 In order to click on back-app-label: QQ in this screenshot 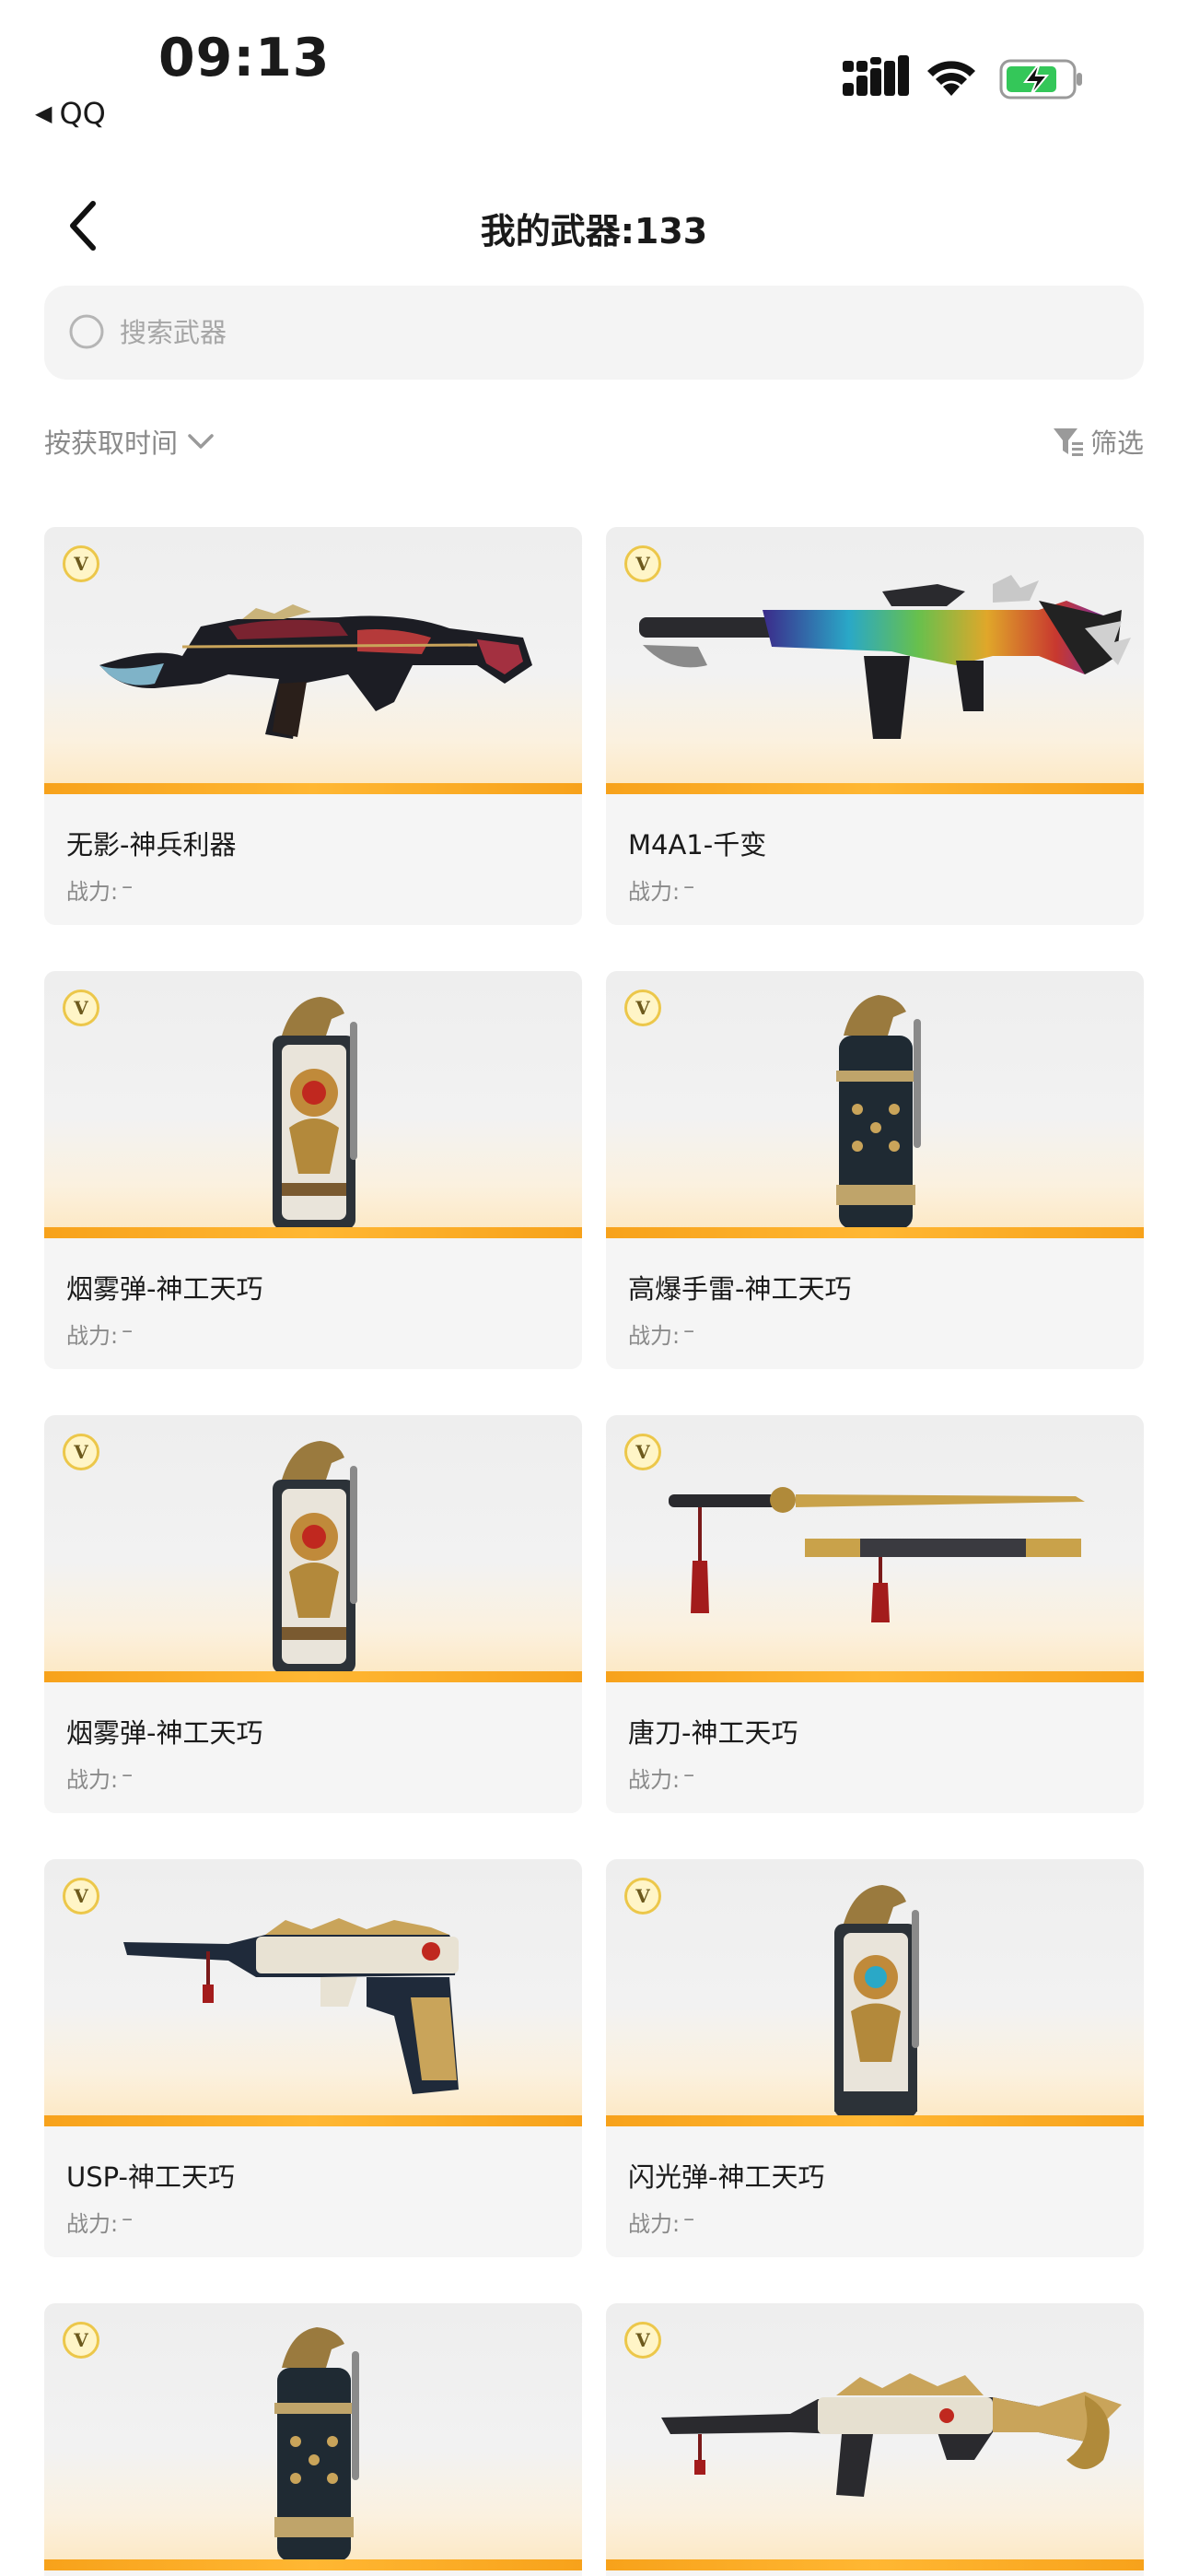, I will do `click(82, 113)`.